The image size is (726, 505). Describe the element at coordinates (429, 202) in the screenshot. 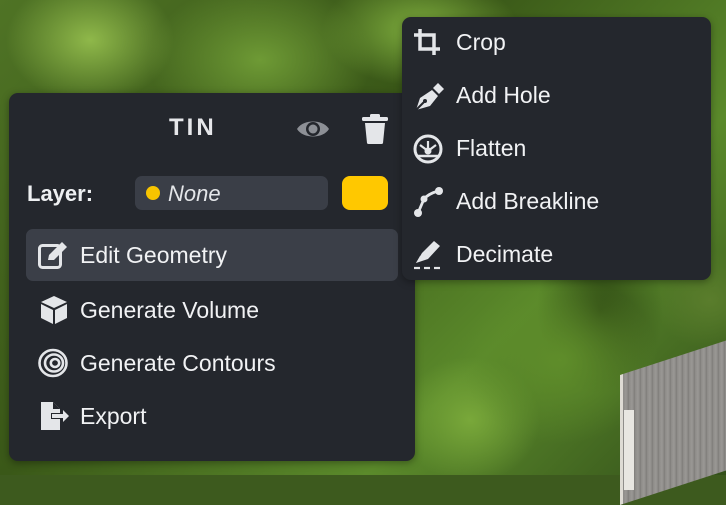

I see `breakline-icon` at that location.